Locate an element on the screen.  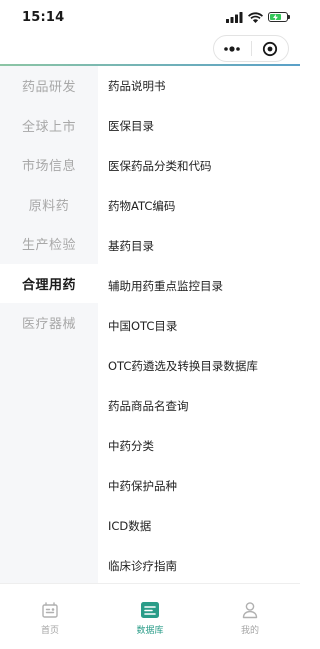
tab-label: 首页 is located at coordinates (49, 631).